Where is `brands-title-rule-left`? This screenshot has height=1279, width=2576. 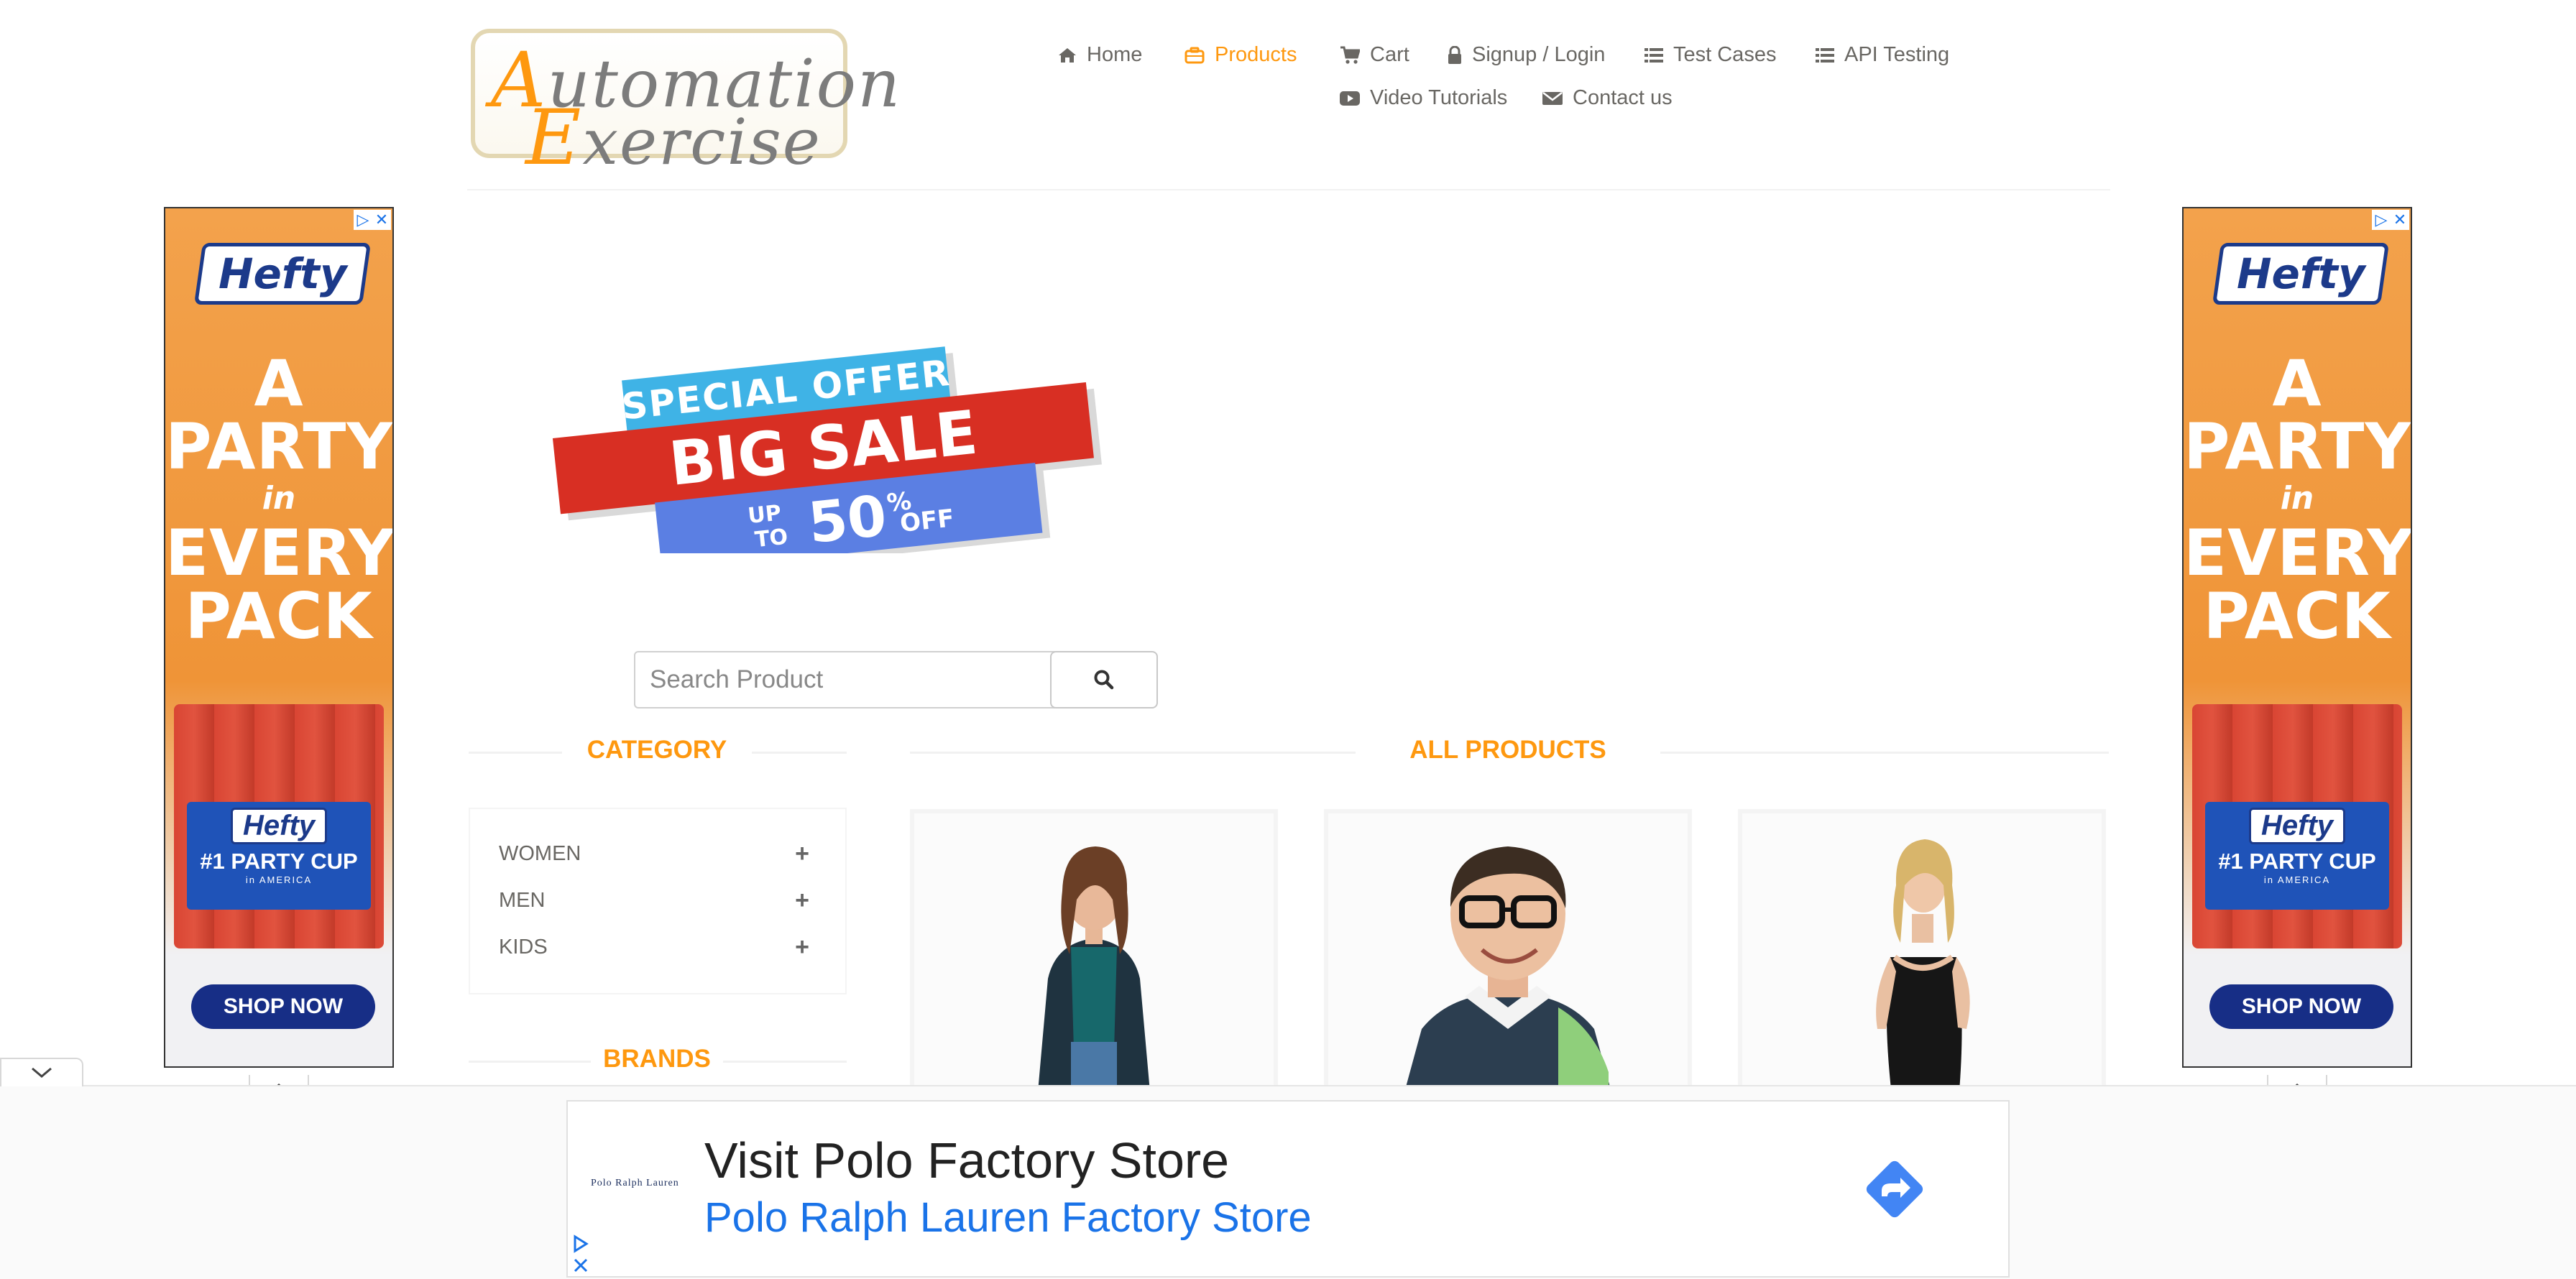
brands-title-rule-left is located at coordinates (530, 1062).